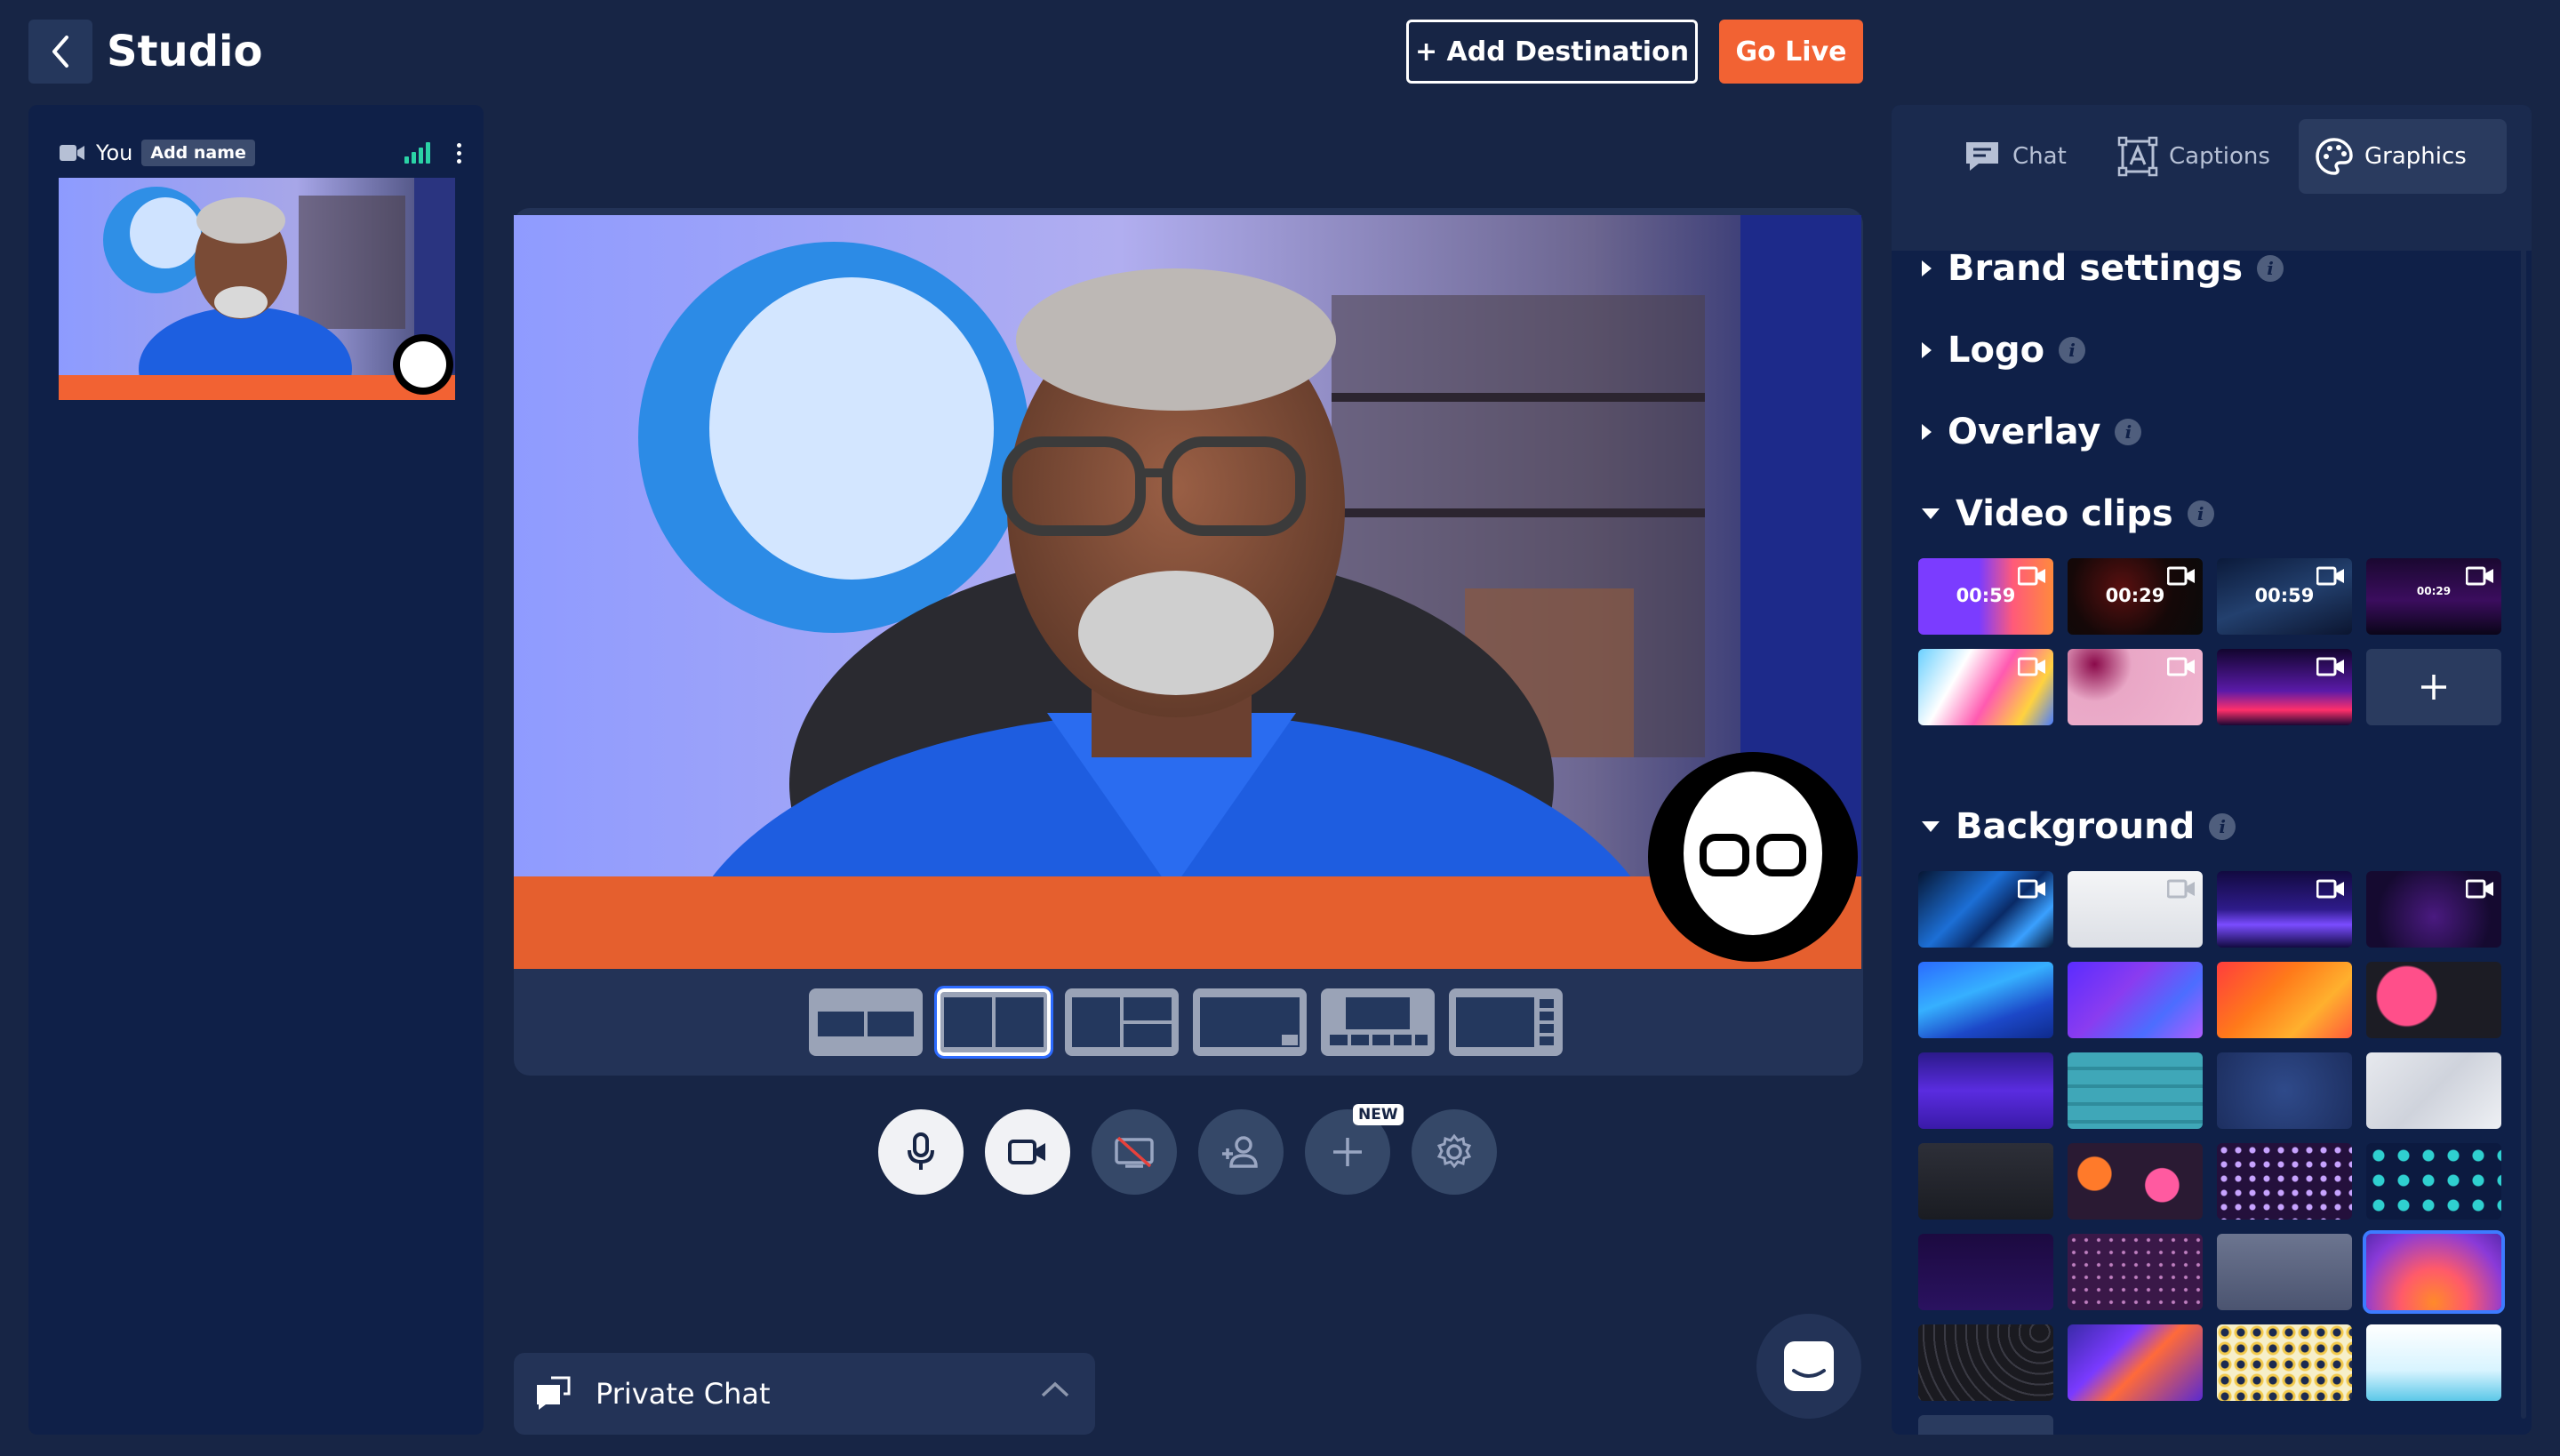 The image size is (2560, 1456). What do you see at coordinates (993, 1022) in the screenshot?
I see `layout-side-by-side` at bounding box center [993, 1022].